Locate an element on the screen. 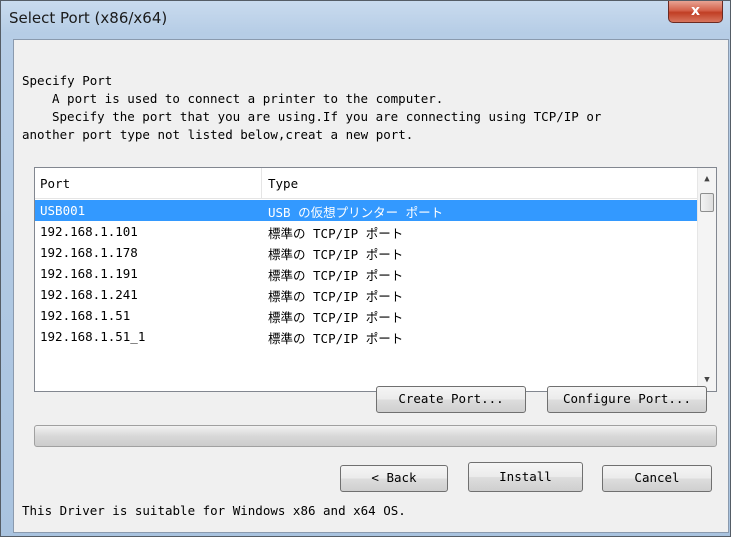 This screenshot has height=537, width=731. list-item: USB001 USB の仮想プリンター ポート is located at coordinates (366, 210).